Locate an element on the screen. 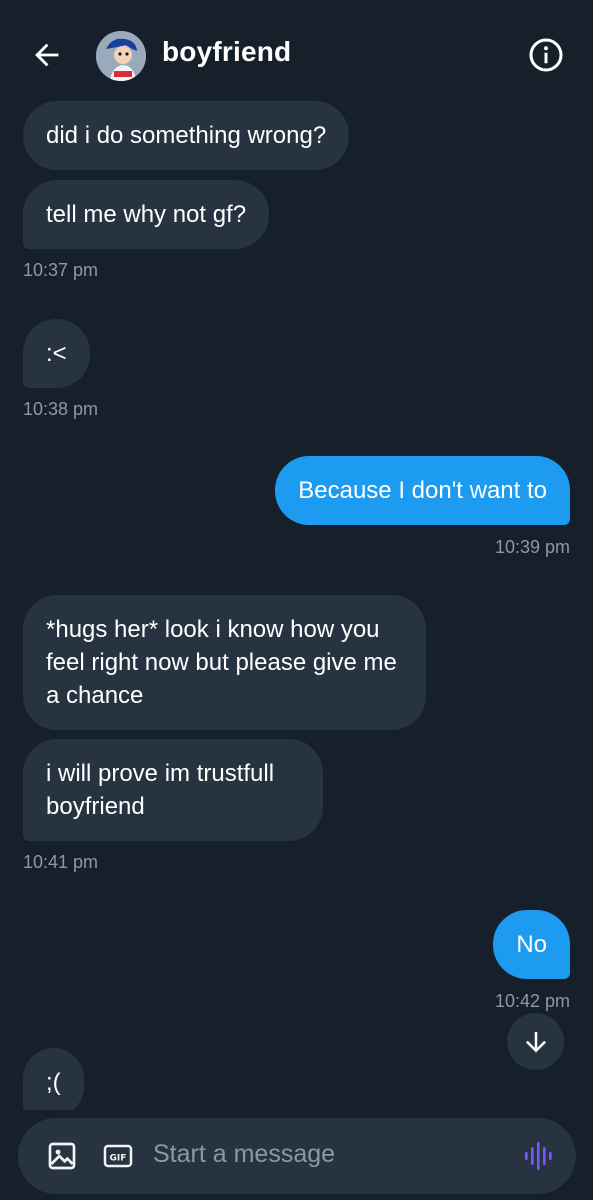 The width and height of the screenshot is (593, 1200). avatar-image is located at coordinates (121, 56).